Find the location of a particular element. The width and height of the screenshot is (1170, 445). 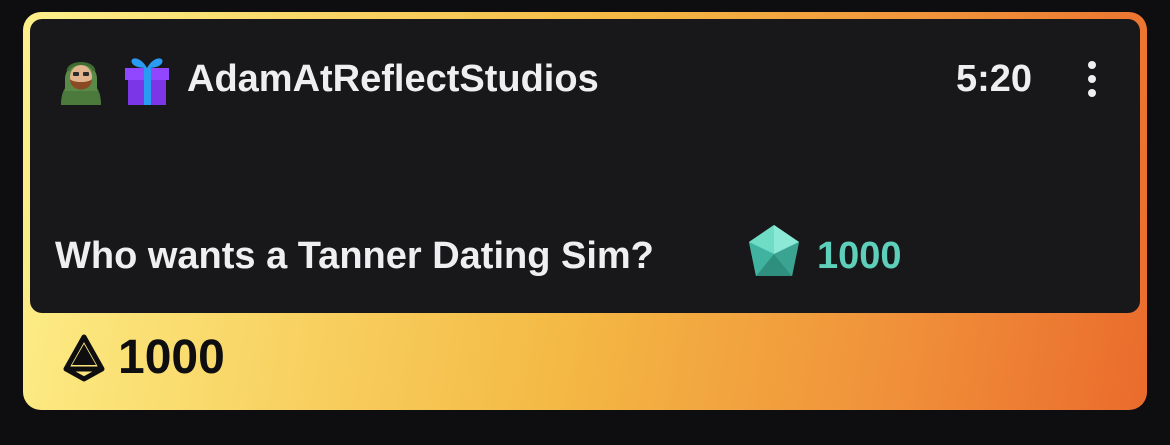

timestamp: 5:20 is located at coordinates (994, 79).